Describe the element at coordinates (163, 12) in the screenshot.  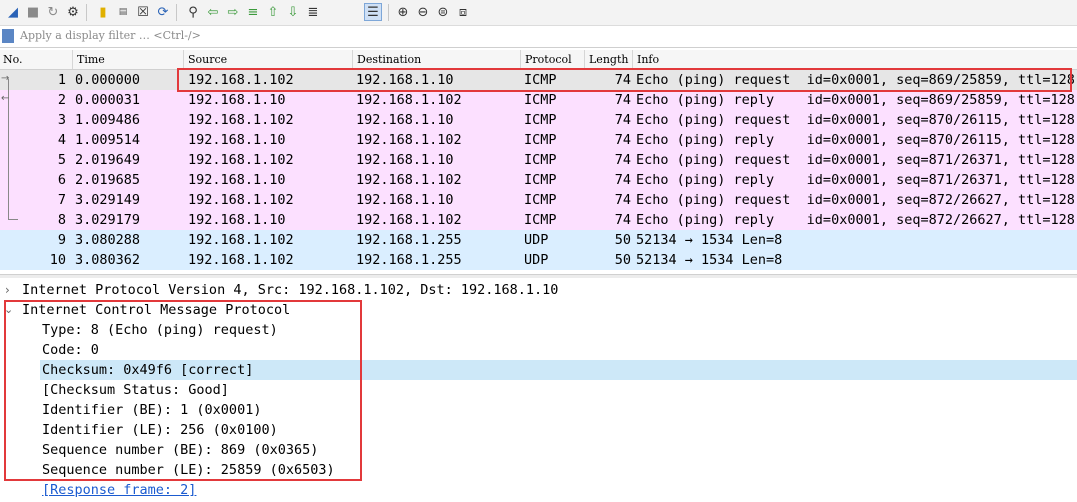
I see `reload-file-icon: ⟳` at that location.